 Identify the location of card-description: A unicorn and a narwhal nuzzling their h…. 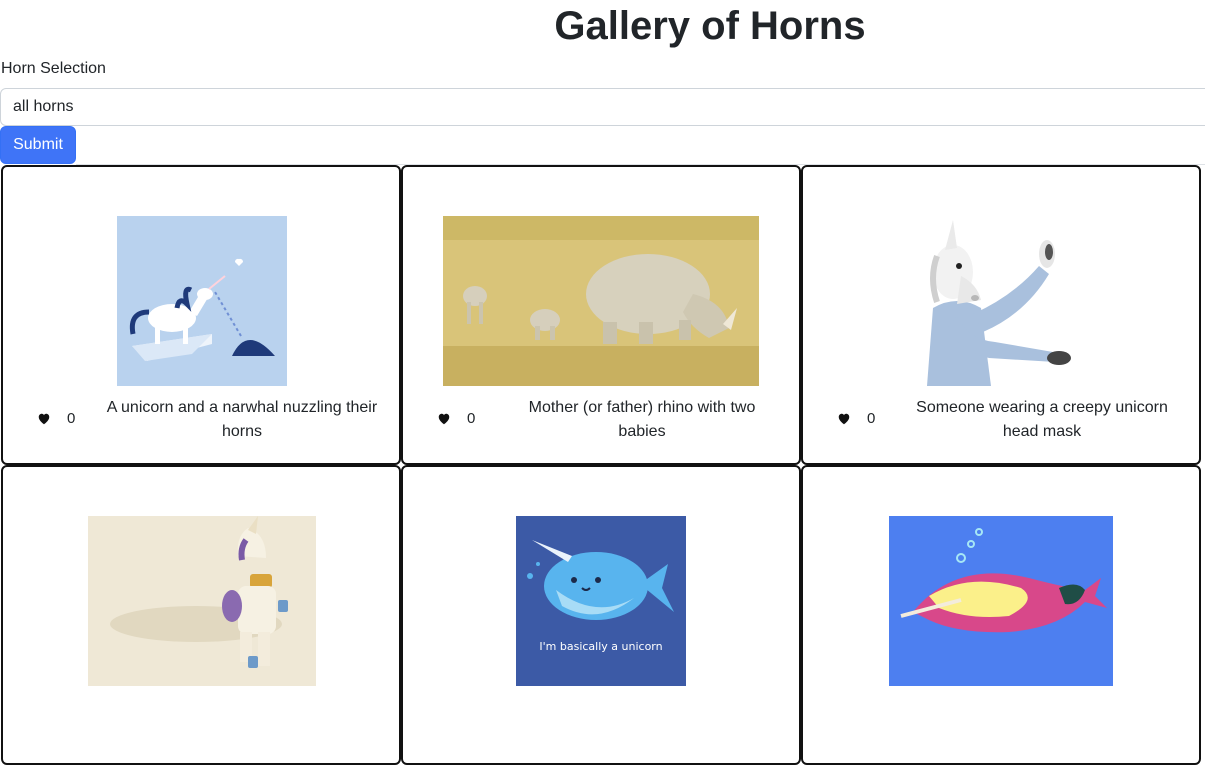
(242, 419).